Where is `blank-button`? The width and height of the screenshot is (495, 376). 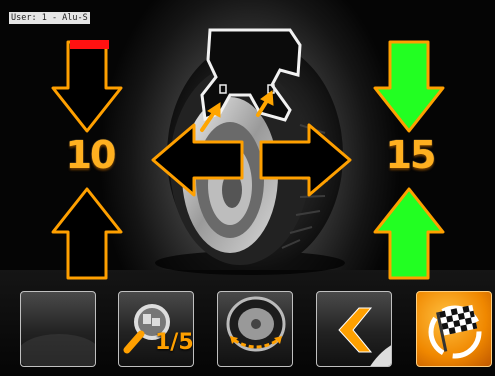 blank-button is located at coordinates (58, 329).